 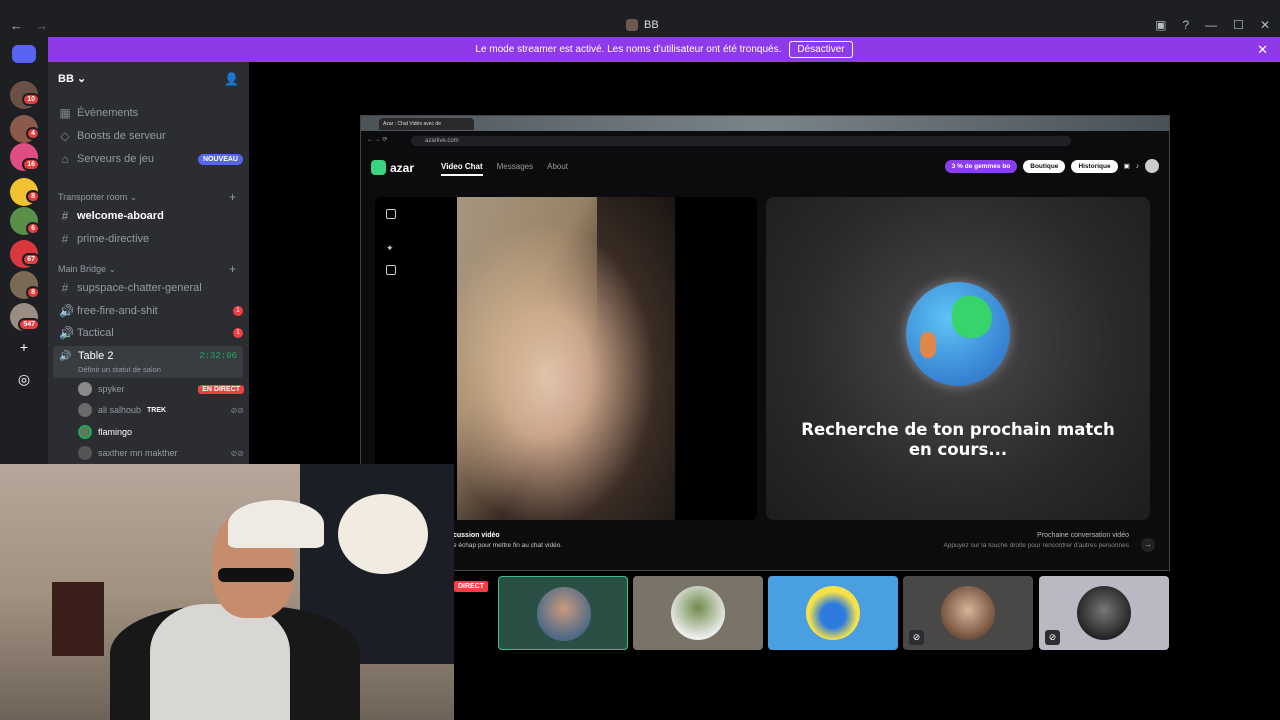 I want to click on banner-close-icon: ✕, so click(x=1262, y=50).